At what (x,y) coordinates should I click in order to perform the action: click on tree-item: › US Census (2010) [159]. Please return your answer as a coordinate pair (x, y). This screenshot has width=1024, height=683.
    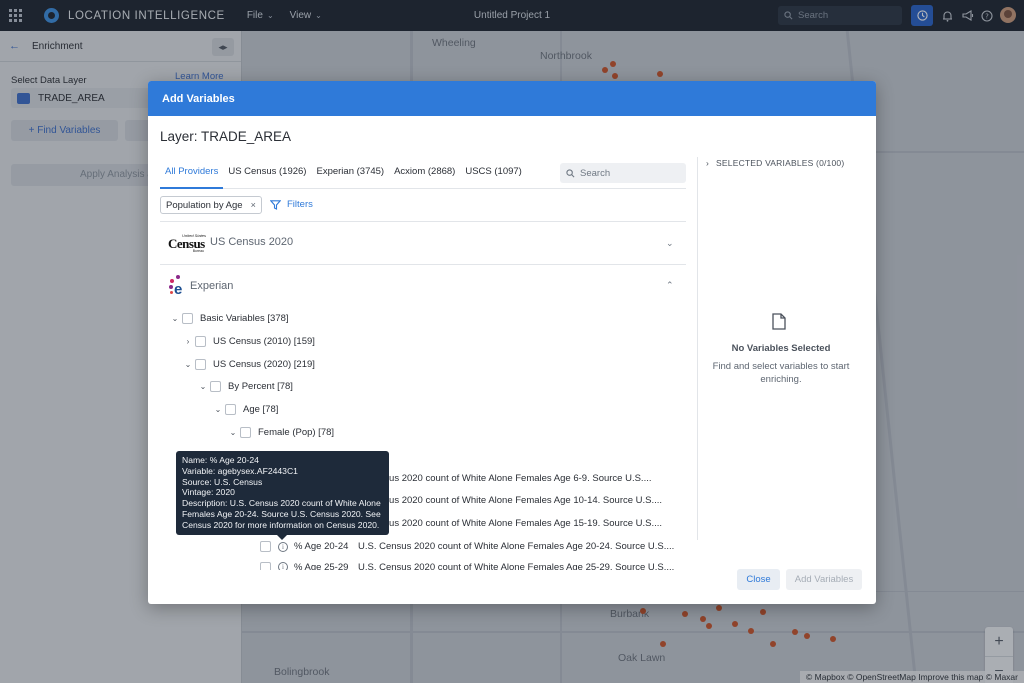
    Looking at the image, I should click on (248, 341).